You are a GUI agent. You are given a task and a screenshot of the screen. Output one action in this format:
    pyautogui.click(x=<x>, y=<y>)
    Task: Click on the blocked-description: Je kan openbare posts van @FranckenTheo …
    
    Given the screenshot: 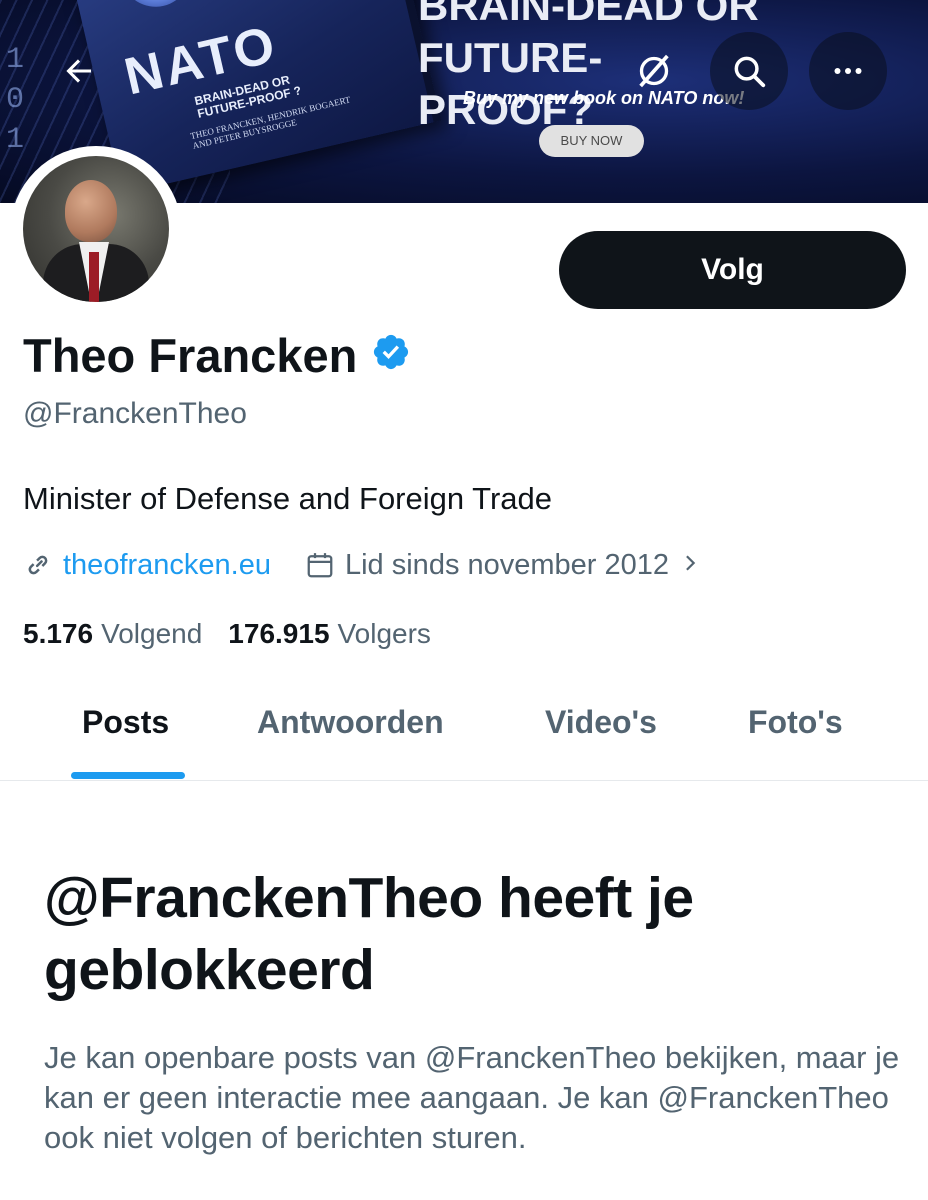 What is the action you would take?
    pyautogui.click(x=472, y=1097)
    